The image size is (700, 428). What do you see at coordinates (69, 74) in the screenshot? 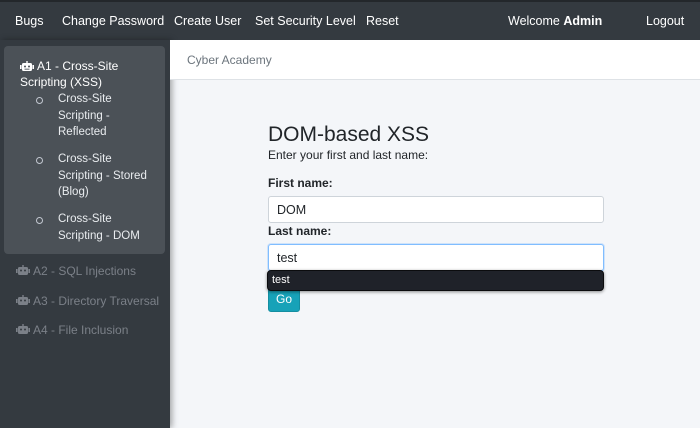
I see `sidebar-item-xss-label: A1 - Cross-Site Scripting (XSS)` at bounding box center [69, 74].